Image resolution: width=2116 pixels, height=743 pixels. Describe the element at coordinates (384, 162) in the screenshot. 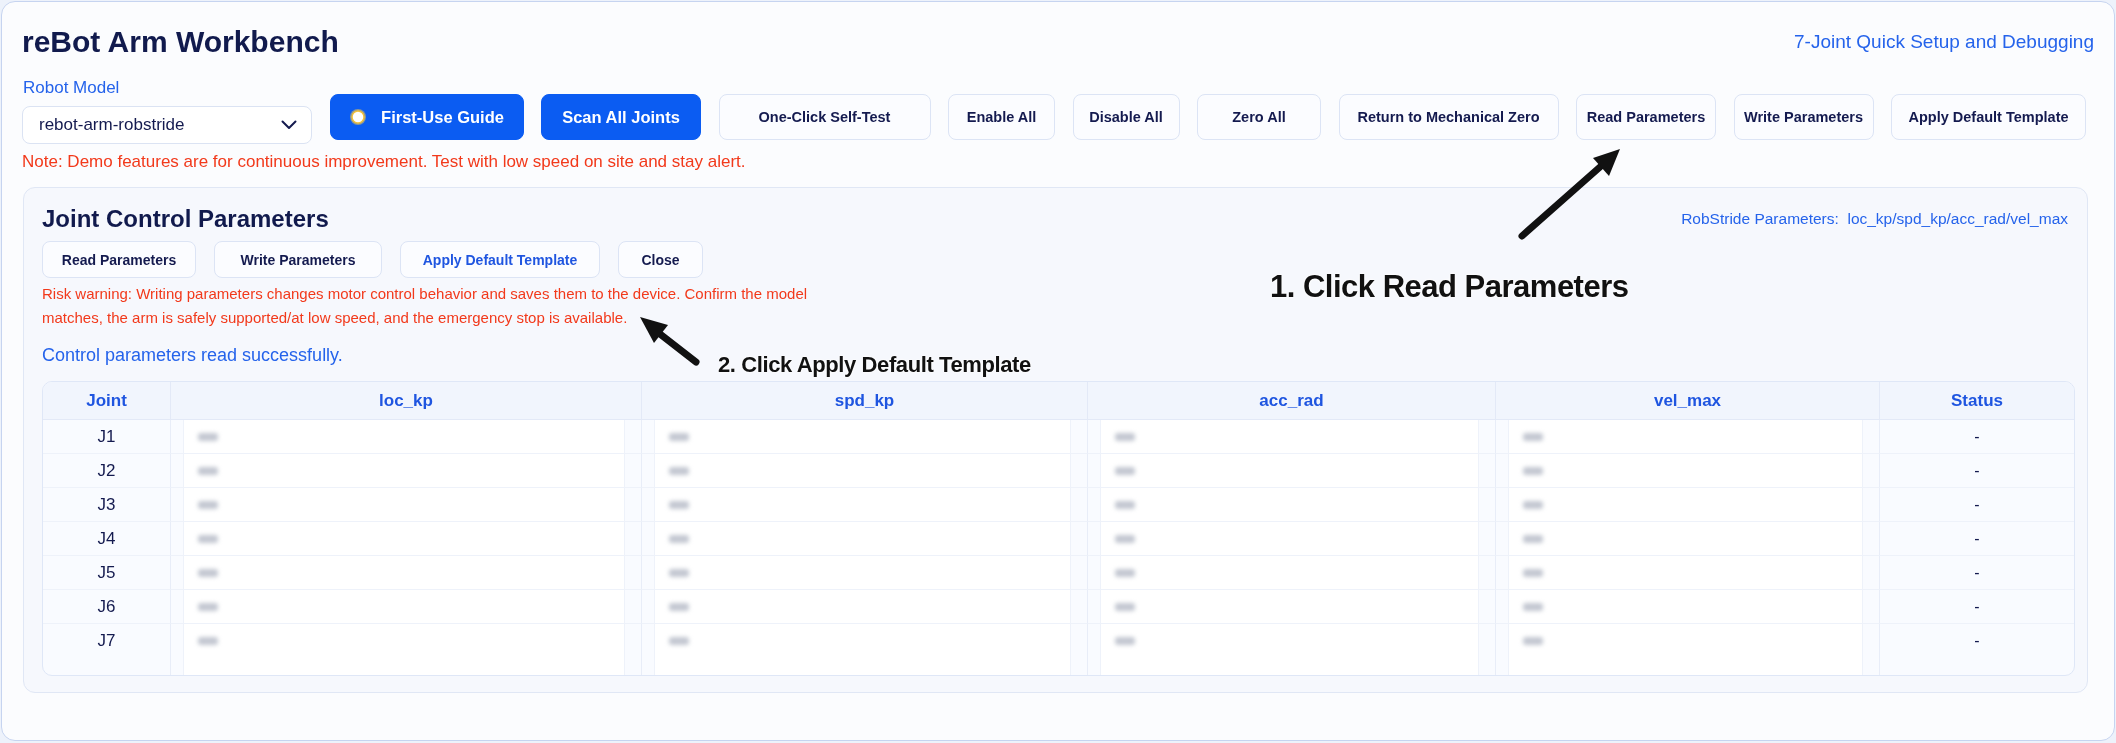

I see `demo-note: Note: Demo features are for continuous improvement. Test with low speed on site and stay alert.` at that location.